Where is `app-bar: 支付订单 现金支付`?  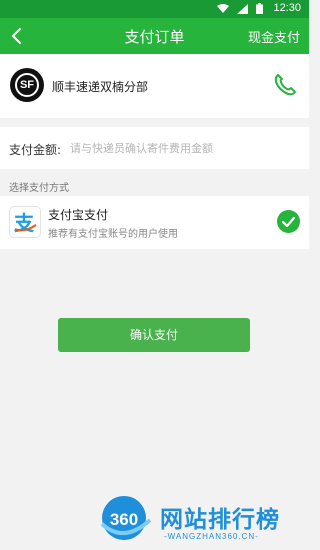 app-bar: 支付订单 现金支付 is located at coordinates (154, 36).